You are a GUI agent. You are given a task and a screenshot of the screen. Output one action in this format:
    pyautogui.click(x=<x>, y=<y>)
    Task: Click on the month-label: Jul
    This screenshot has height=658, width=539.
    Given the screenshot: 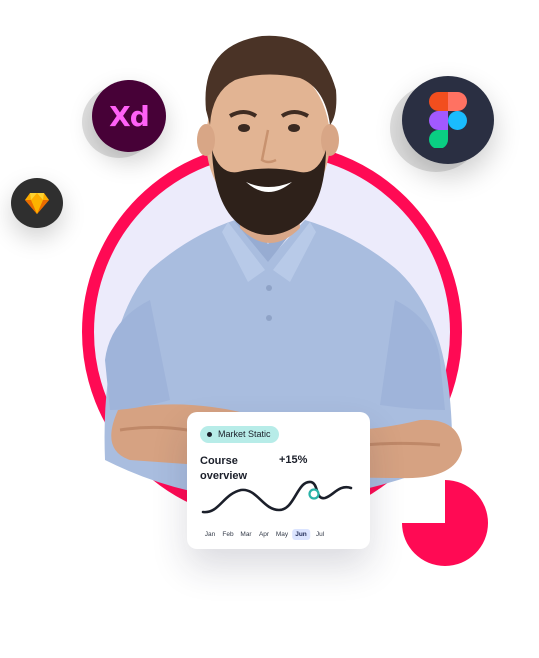 What is the action you would take?
    pyautogui.click(x=320, y=534)
    